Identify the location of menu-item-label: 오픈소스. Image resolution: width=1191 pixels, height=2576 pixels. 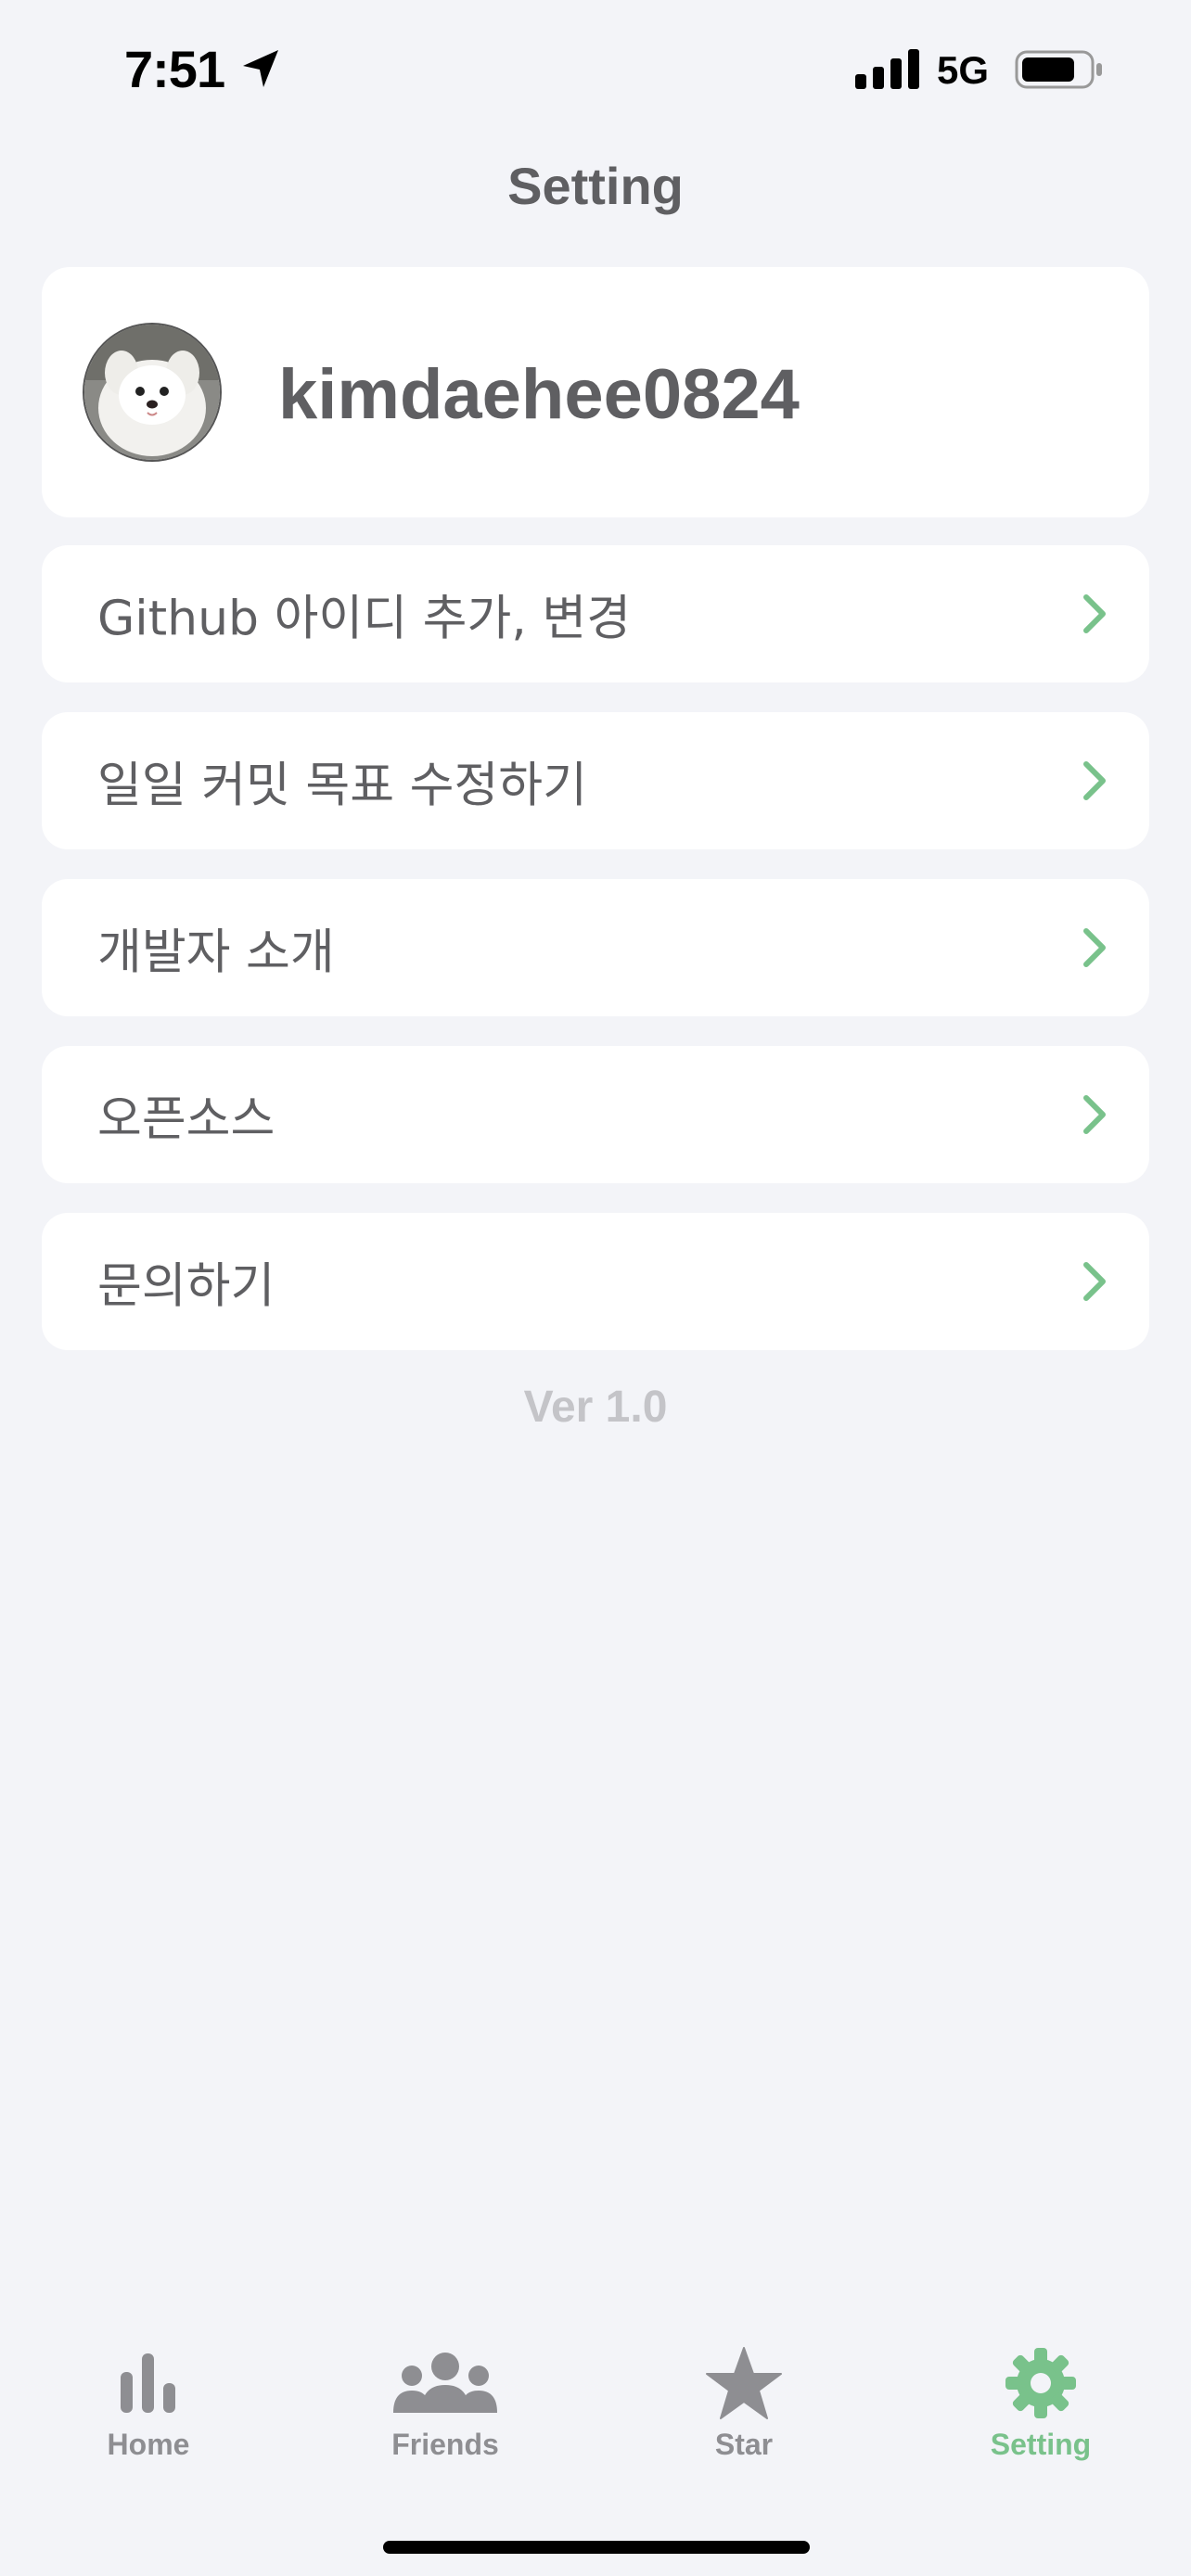
(186, 1119).